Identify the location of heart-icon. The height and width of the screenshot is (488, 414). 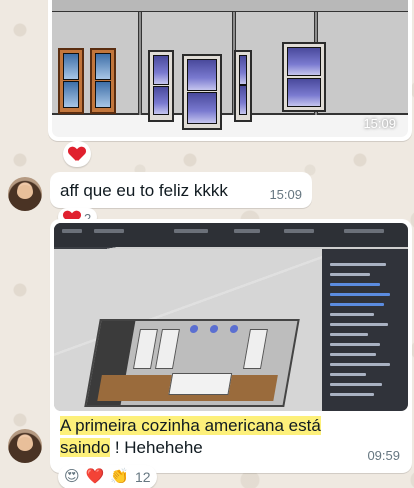
(77, 154).